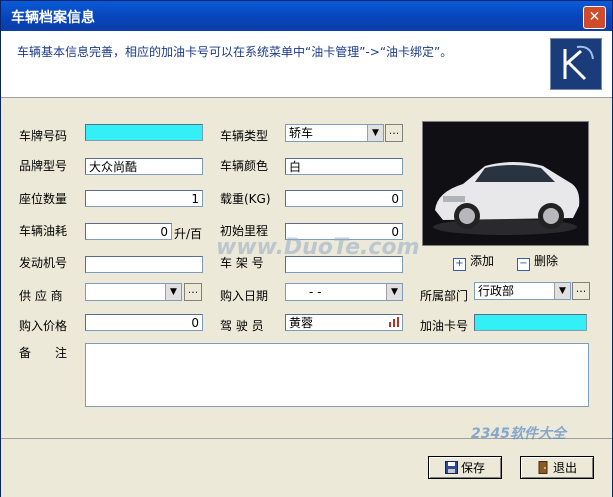  Describe the element at coordinates (394, 324) in the screenshot. I see `chart-icon` at that location.